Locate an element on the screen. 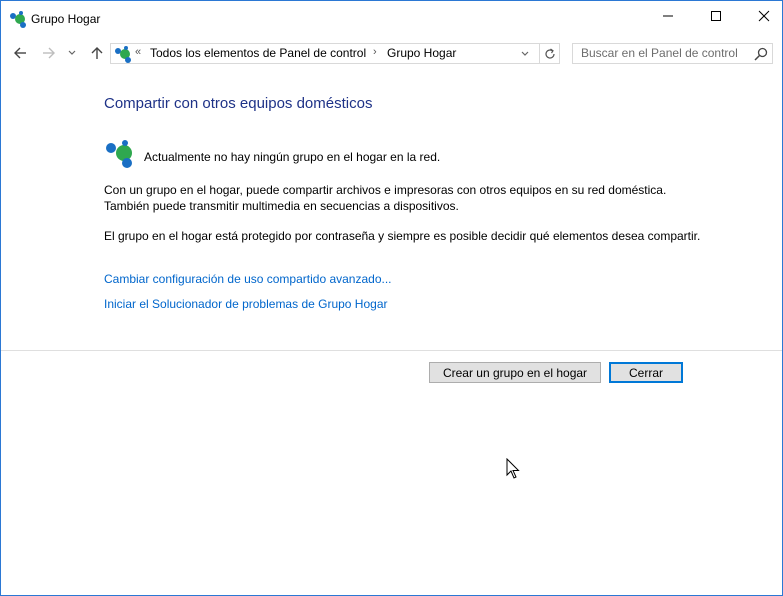  page-heading: Compartir con otros equipos domésticos is located at coordinates (238, 103).